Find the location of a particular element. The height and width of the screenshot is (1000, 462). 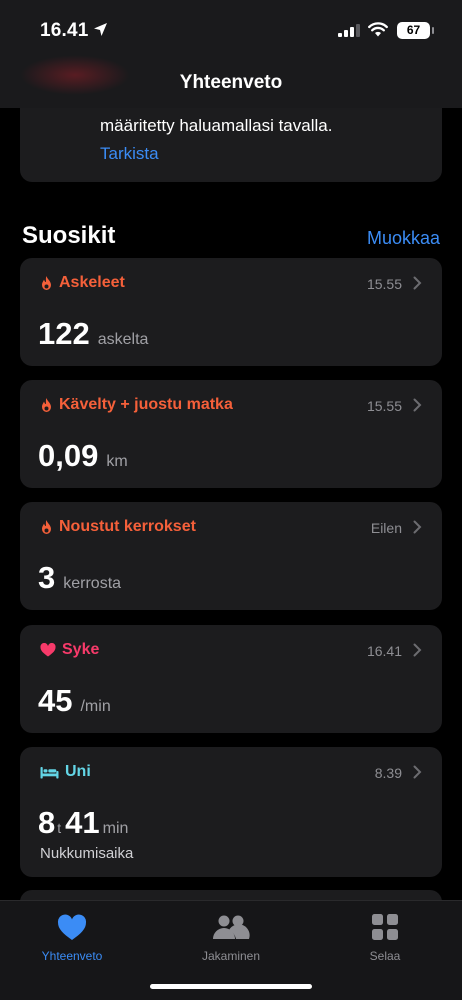

sleep-minutes-unit: min is located at coordinates (115, 828).